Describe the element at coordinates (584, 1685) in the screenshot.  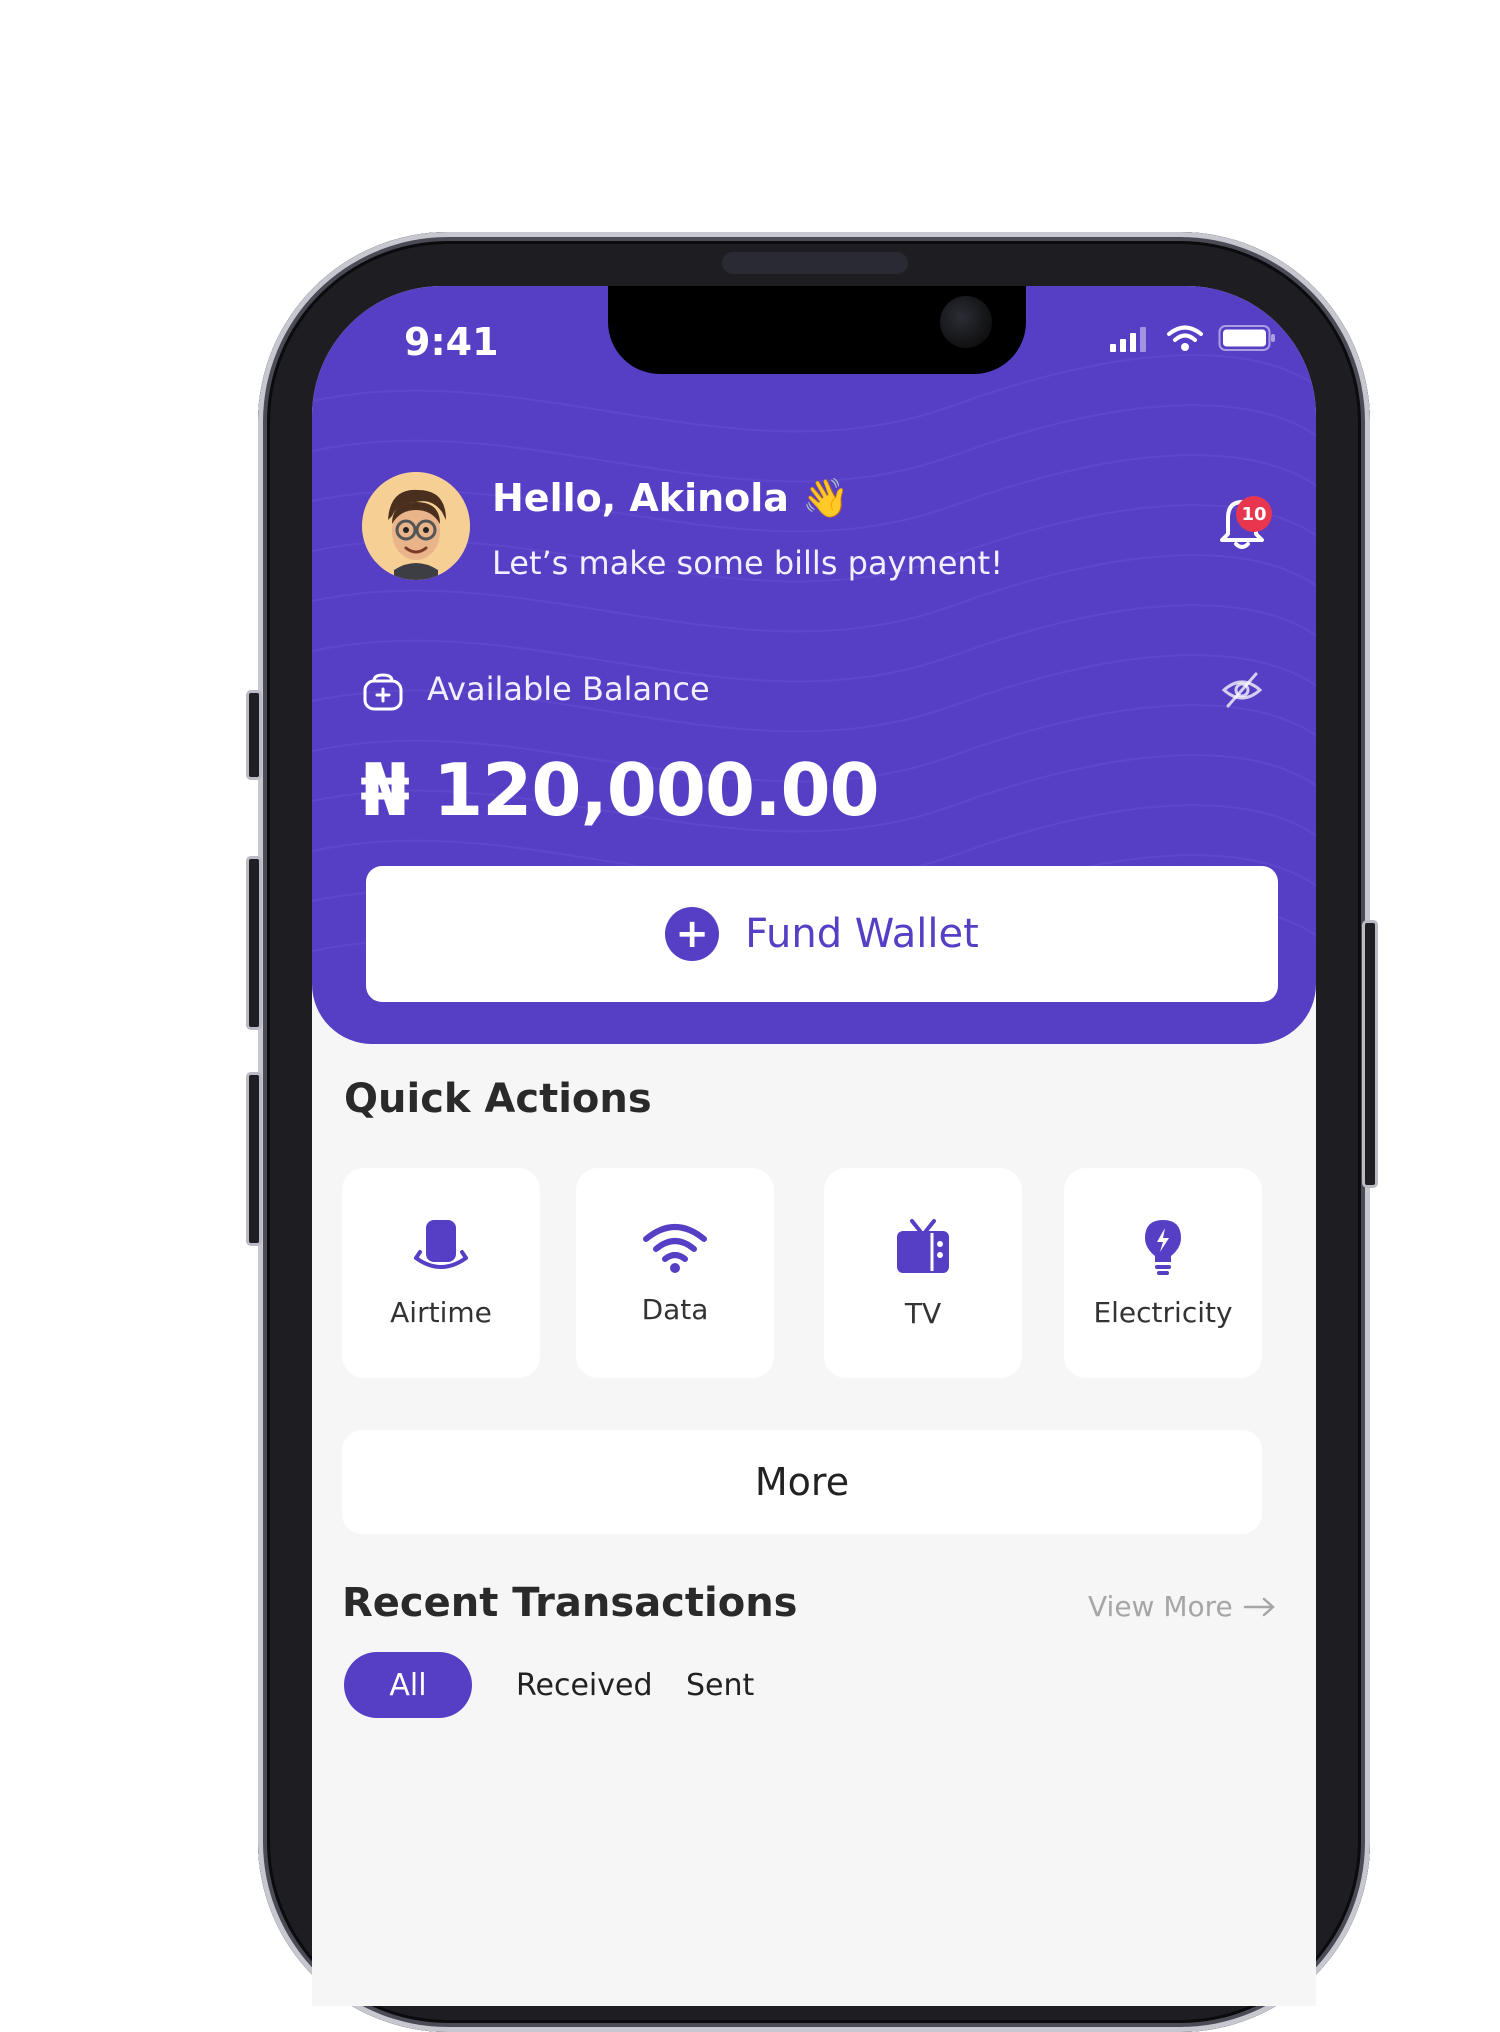
I see `tab-received: Received` at that location.